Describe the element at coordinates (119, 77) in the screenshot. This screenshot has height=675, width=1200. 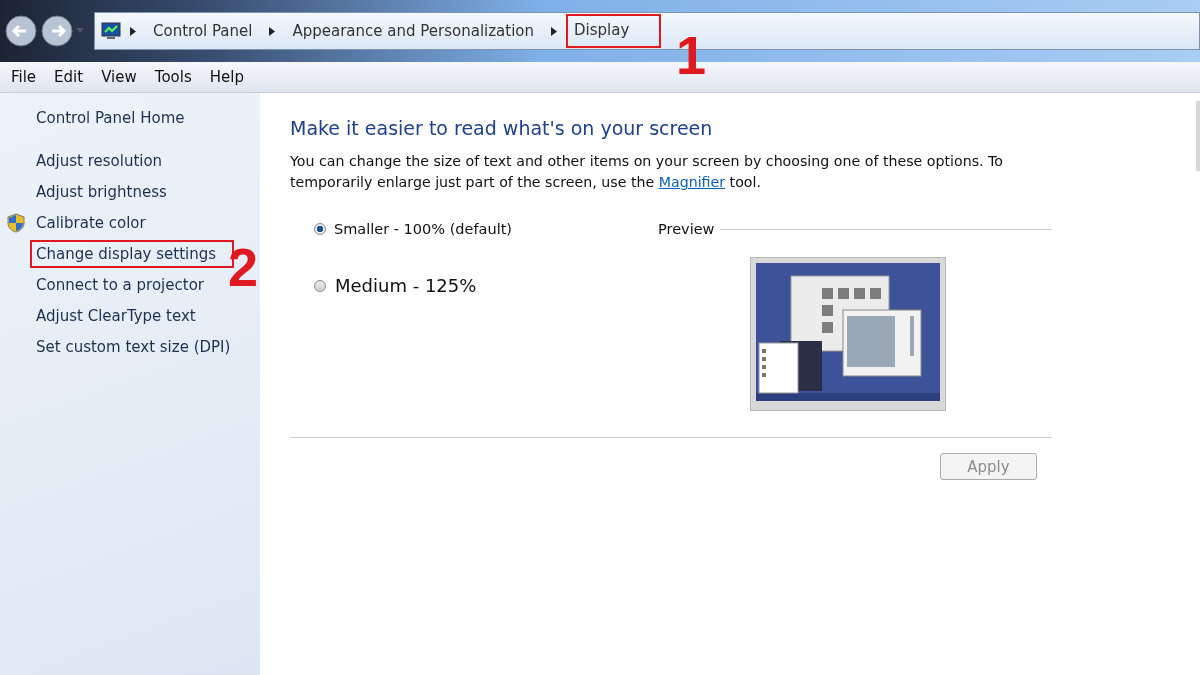
I see `menu-item: View` at that location.